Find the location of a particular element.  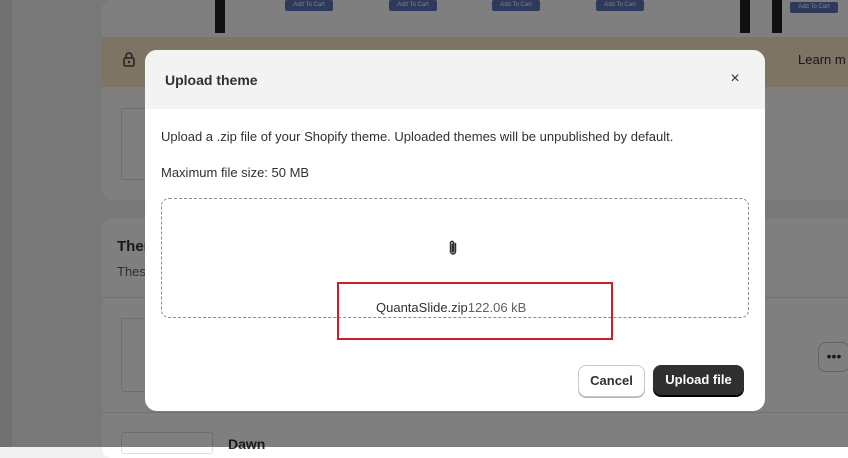

file-size: 122.06 kB is located at coordinates (497, 307).